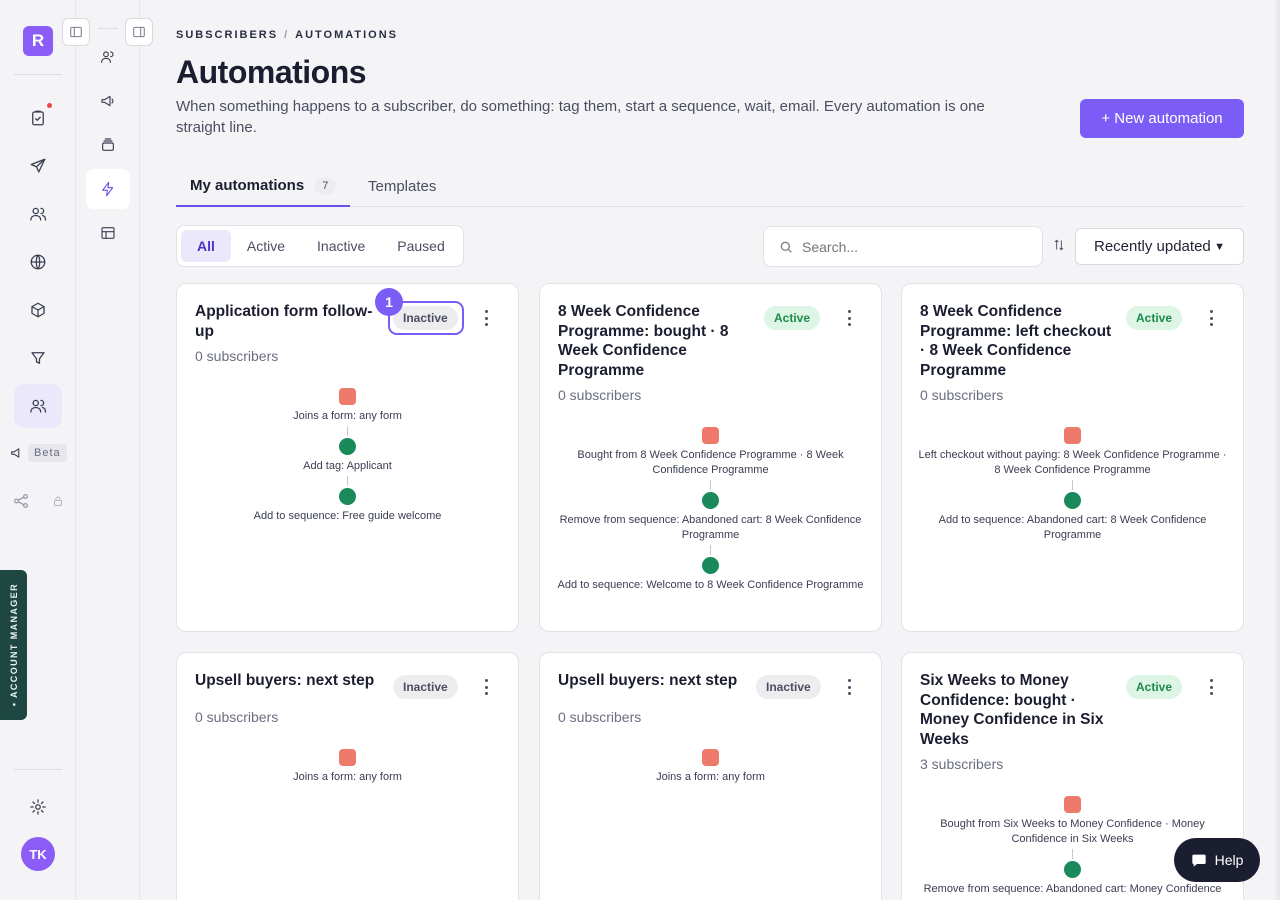 The height and width of the screenshot is (900, 1280). Describe the element at coordinates (38, 854) in the screenshot. I see `user-avatar: TK` at that location.